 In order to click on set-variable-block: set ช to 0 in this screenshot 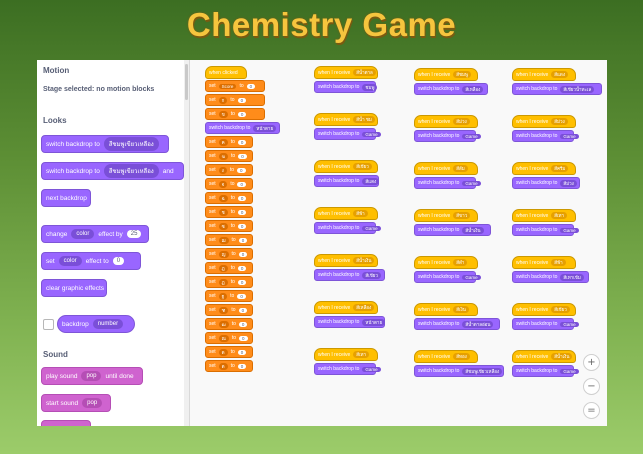, I will do `click(229, 212)`.